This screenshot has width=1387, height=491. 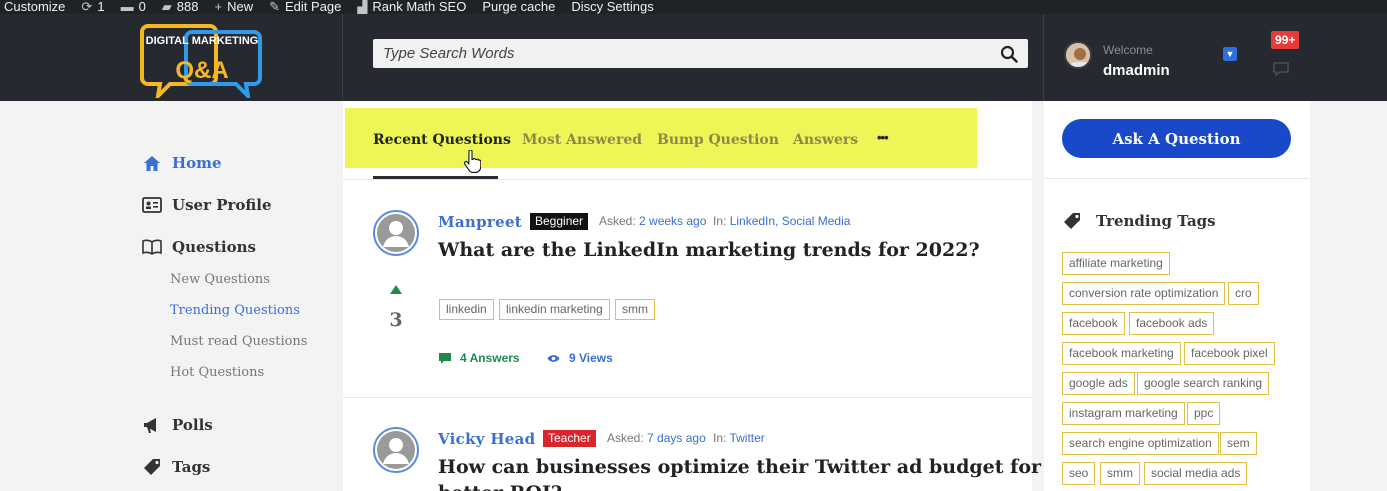 I want to click on discy-settings-link: Discy Settings, so click(x=612, y=7).